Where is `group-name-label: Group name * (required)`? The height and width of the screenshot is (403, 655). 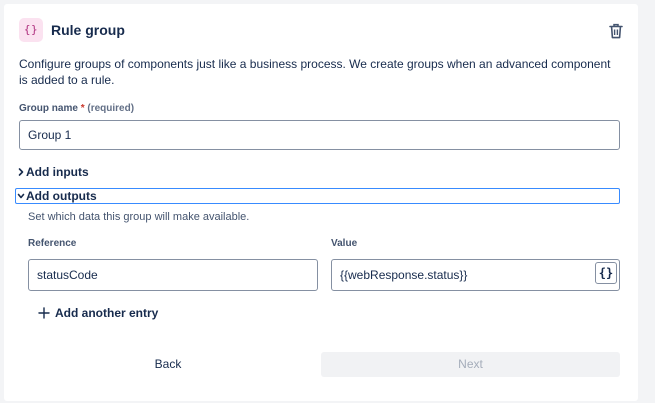 group-name-label: Group name * (required) is located at coordinates (76, 108).